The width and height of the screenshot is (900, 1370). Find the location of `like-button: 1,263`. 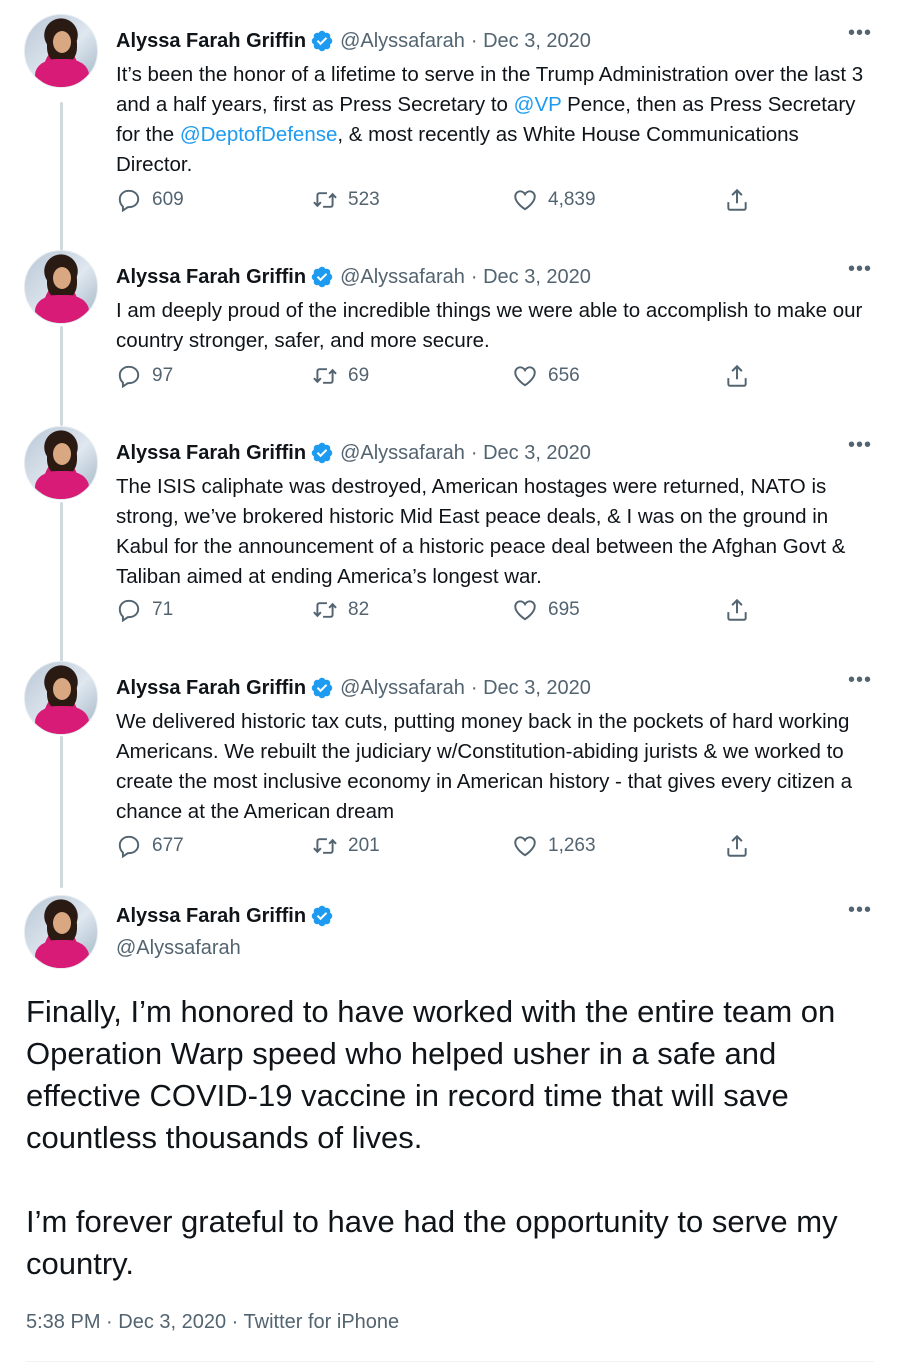

like-button: 1,263 is located at coordinates (554, 846).